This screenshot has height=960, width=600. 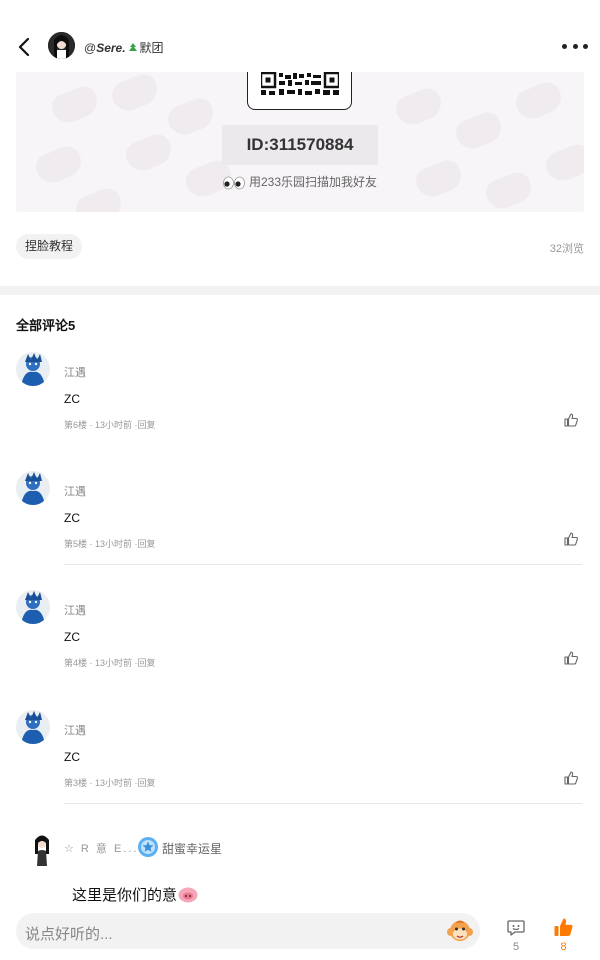 What do you see at coordinates (234, 183) in the screenshot?
I see `eyes-emoji-icon` at bounding box center [234, 183].